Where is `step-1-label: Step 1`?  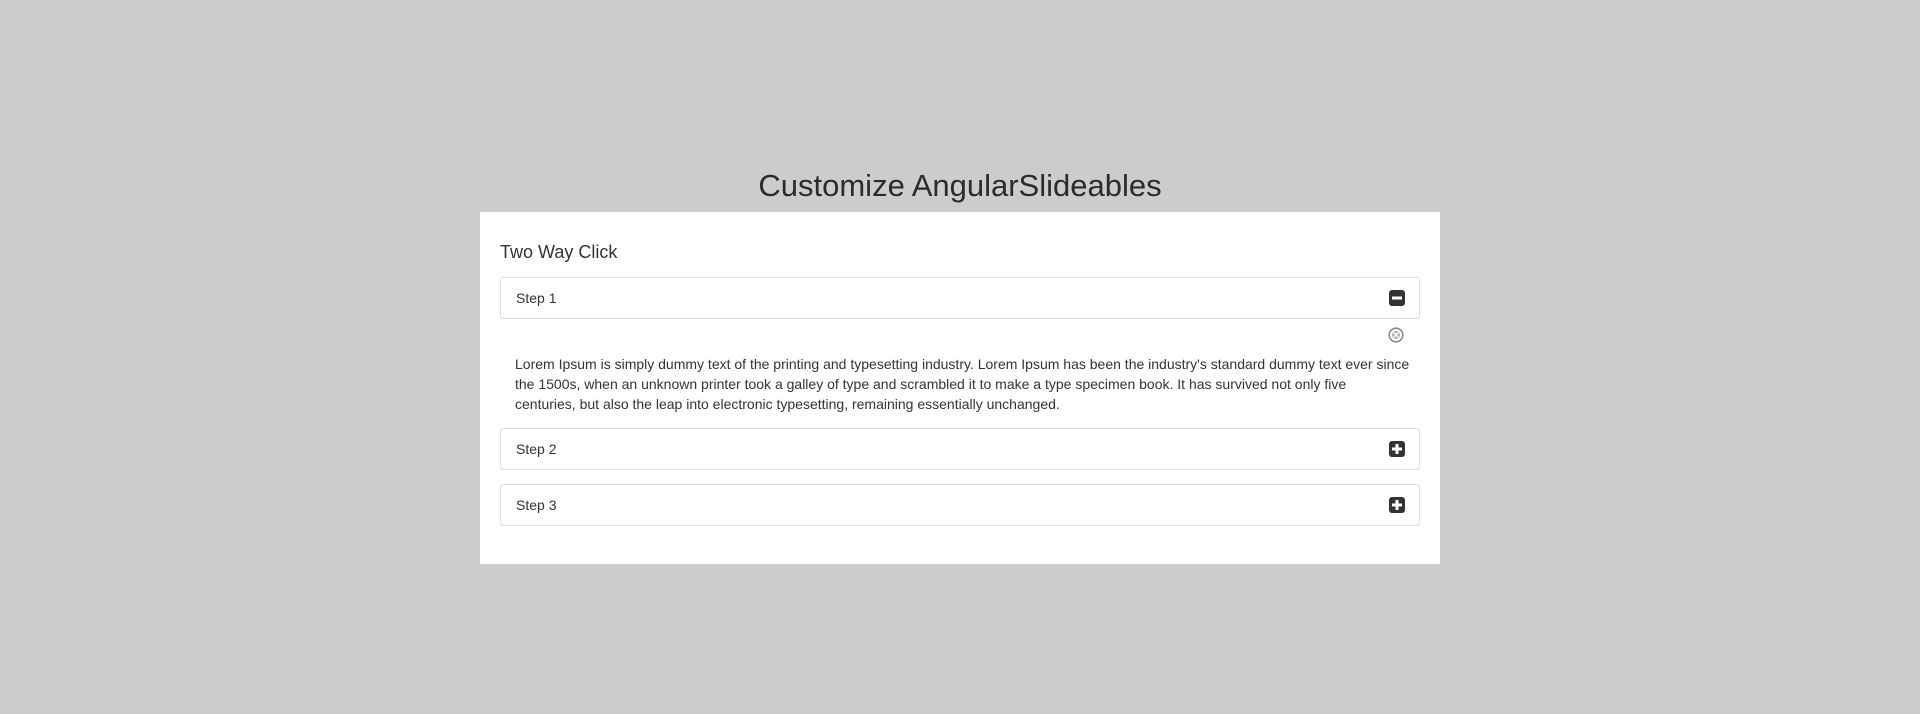 step-1-label: Step 1 is located at coordinates (536, 298).